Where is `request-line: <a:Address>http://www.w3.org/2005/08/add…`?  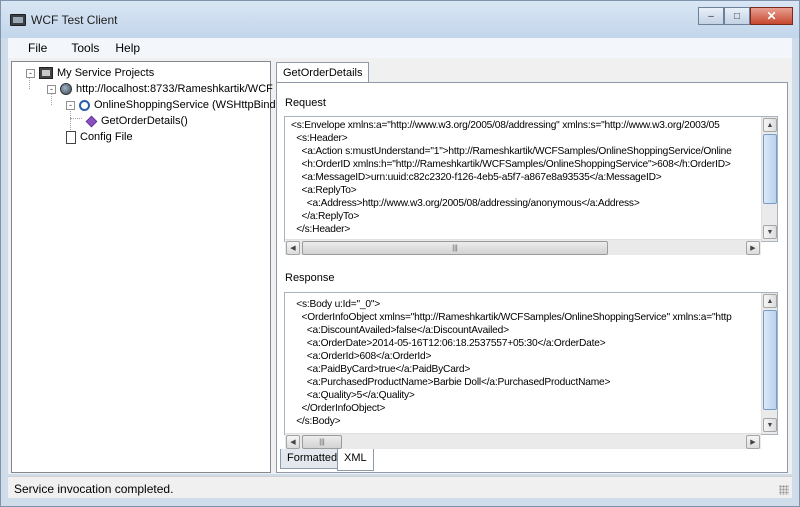
request-line: <a:Address>http://www.w3.org/2005/08/add… is located at coordinates (465, 203).